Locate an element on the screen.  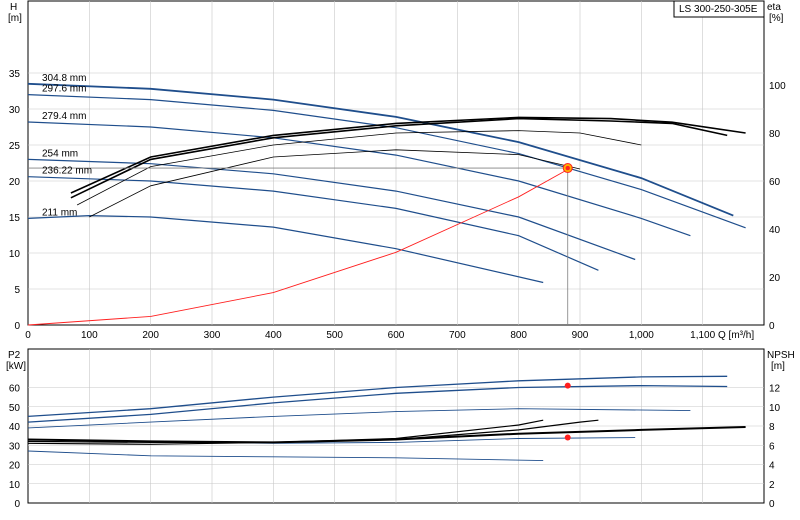
npsh-tick-label: 12 is located at coordinates (775, 389).